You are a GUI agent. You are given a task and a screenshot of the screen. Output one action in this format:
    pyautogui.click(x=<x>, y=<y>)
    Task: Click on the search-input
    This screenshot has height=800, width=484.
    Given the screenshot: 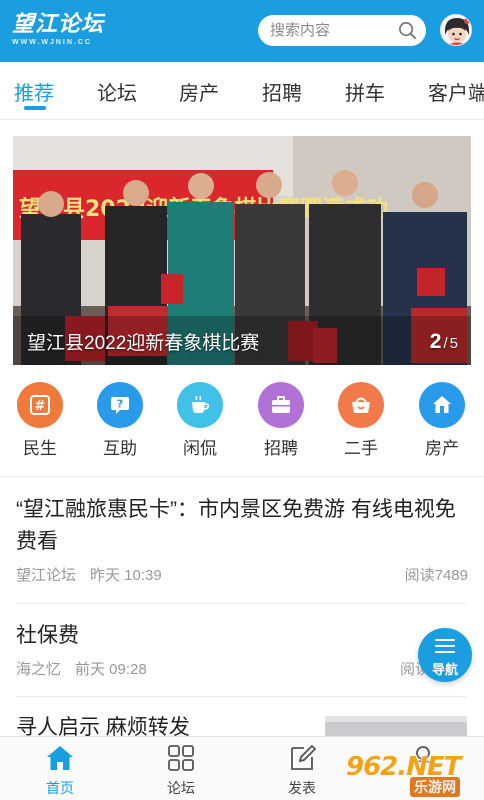 What is the action you would take?
    pyautogui.click(x=335, y=30)
    